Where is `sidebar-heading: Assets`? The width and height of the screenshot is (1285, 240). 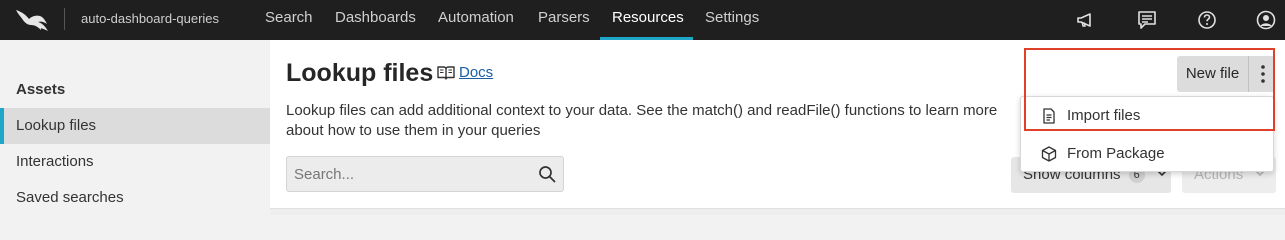 sidebar-heading: Assets is located at coordinates (41, 89).